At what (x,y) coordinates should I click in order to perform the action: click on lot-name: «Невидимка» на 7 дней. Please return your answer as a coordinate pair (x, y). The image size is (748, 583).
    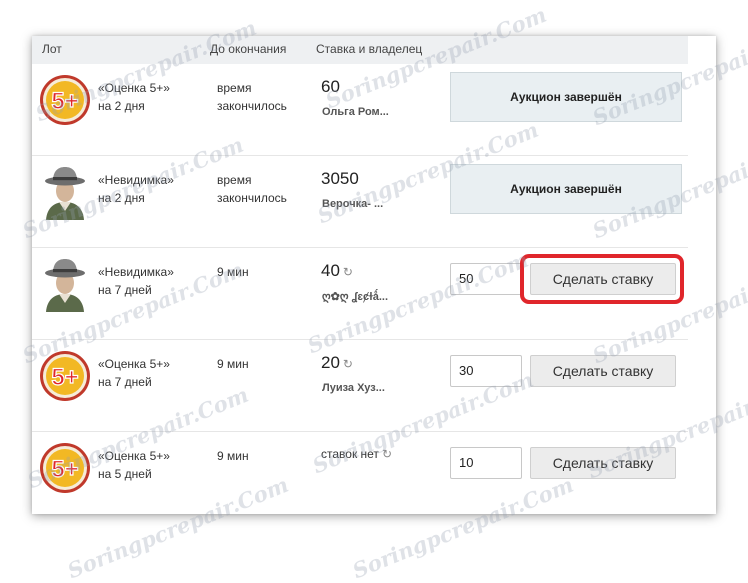
    Looking at the image, I should click on (136, 281).